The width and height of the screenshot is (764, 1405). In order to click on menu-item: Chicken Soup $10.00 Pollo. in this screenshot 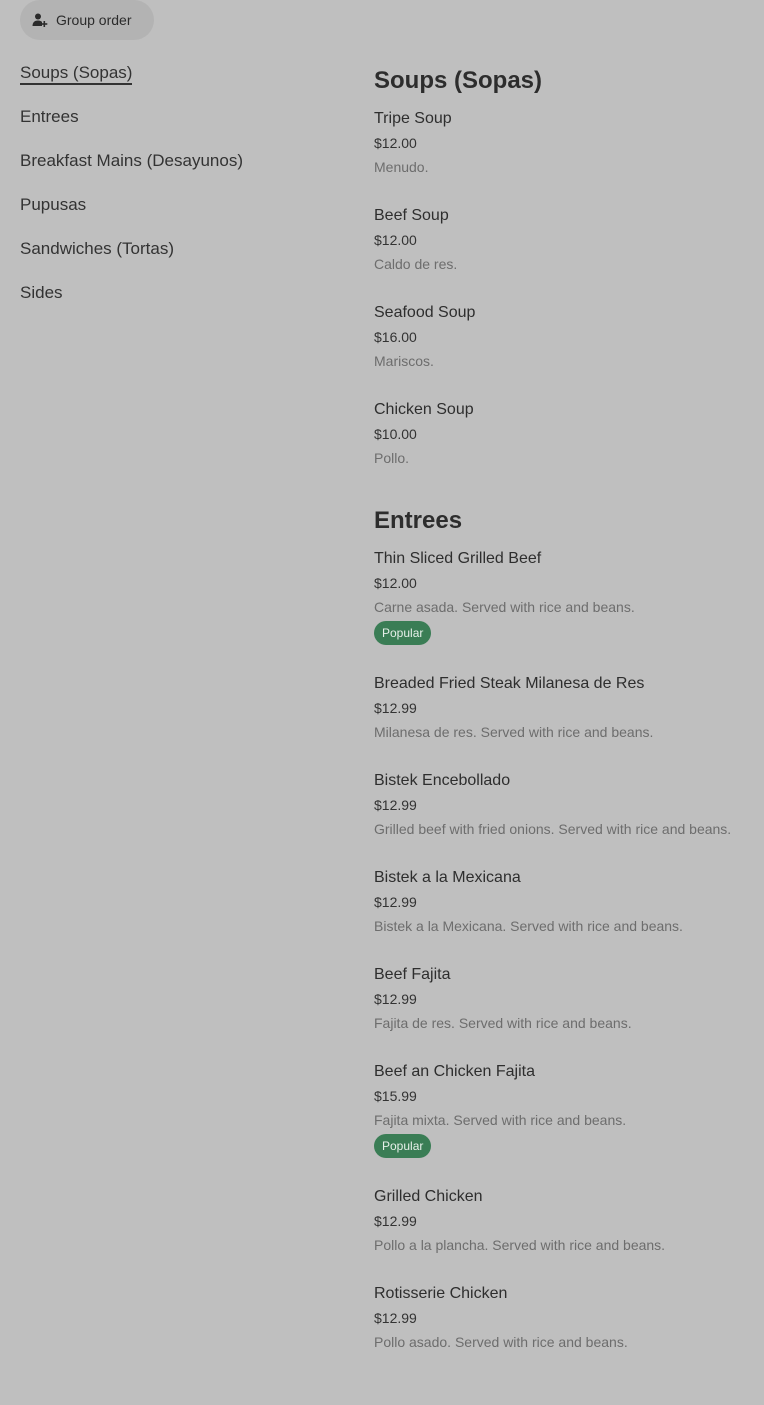, I will do `click(566, 433)`.